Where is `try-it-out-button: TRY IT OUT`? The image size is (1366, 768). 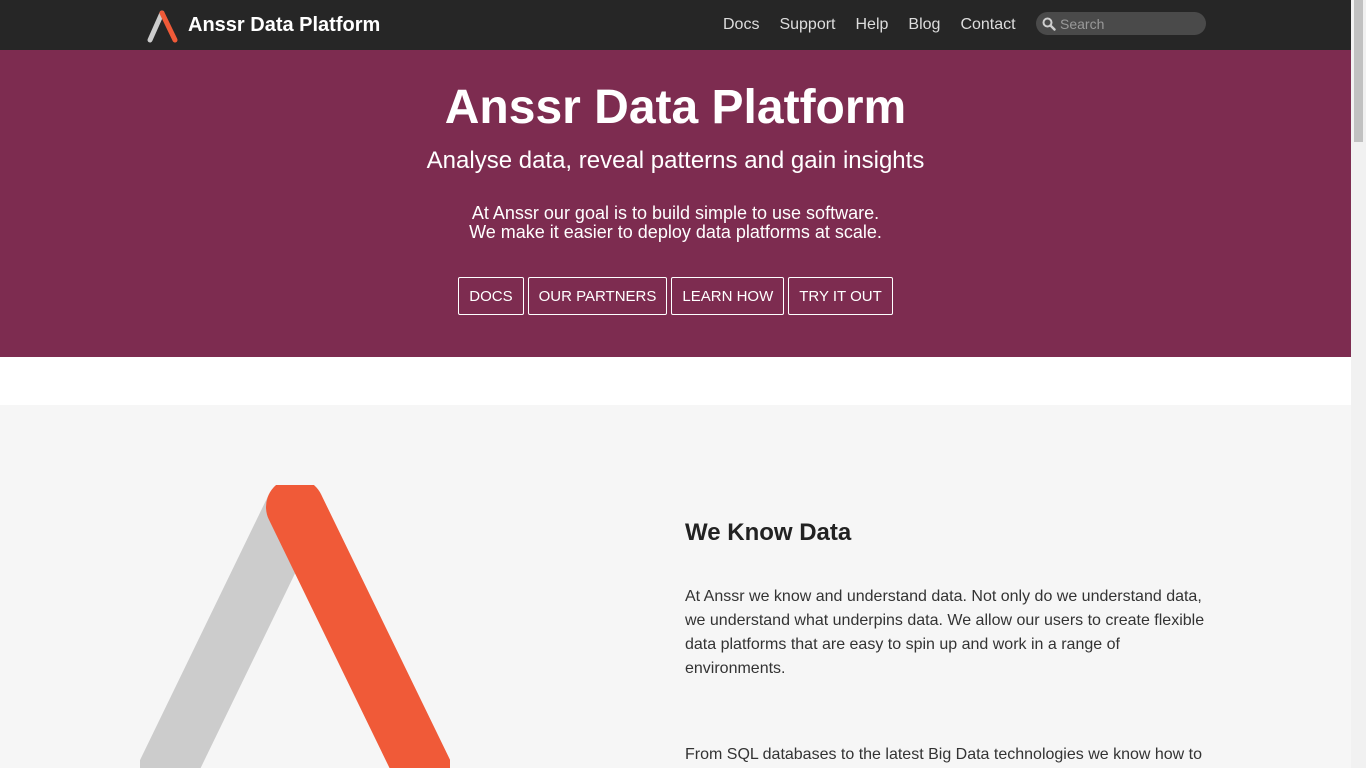
try-it-out-button: TRY IT OUT is located at coordinates (840, 296).